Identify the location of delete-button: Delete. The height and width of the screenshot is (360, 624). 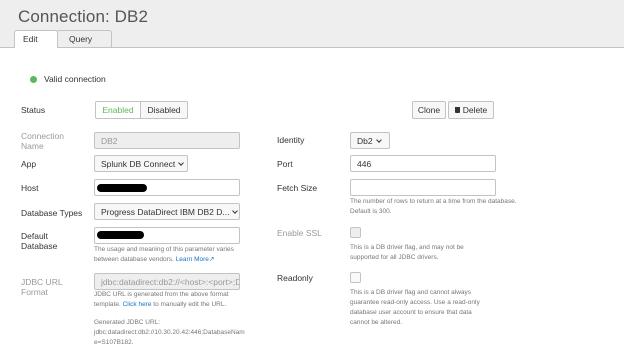
(471, 110).